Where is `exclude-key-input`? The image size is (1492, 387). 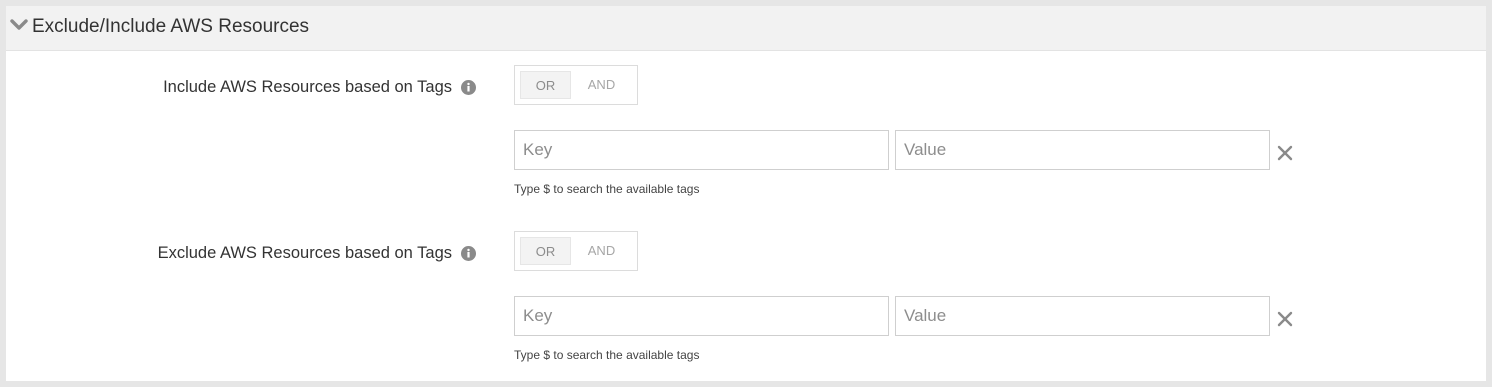 exclude-key-input is located at coordinates (701, 316).